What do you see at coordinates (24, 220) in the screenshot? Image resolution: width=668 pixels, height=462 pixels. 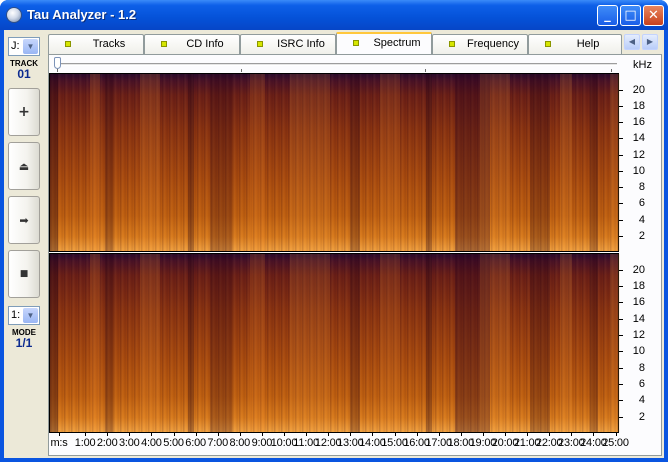 I see `forward-button: ➡` at bounding box center [24, 220].